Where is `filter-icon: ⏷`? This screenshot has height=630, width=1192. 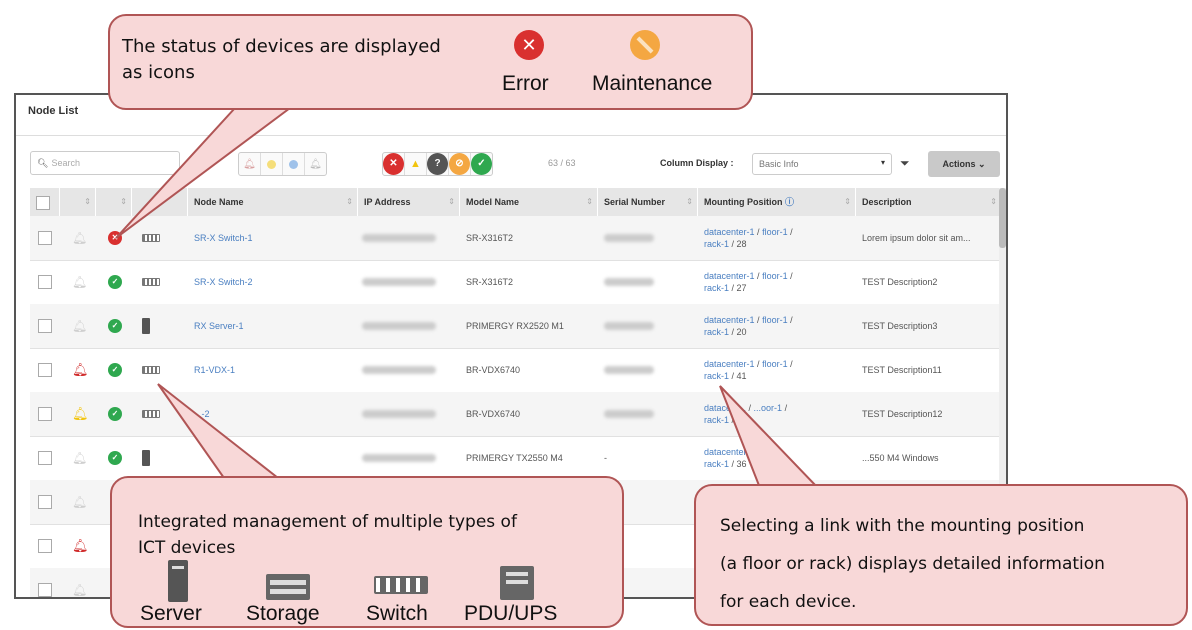
filter-icon: ⏷ is located at coordinates (905, 163).